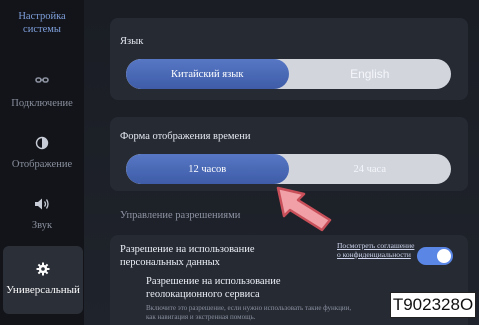 This screenshot has width=479, height=325. What do you see at coordinates (207, 169) in the screenshot?
I see `time-format-option-12h: 12 часов` at bounding box center [207, 169].